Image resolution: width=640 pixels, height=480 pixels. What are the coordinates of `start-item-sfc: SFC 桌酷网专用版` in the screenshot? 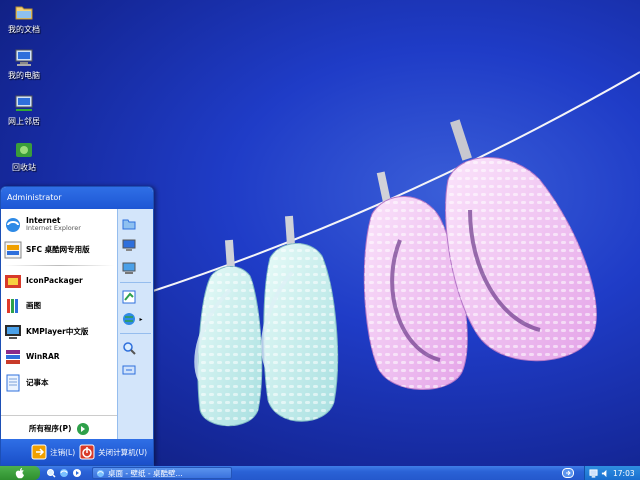 It's located at (59, 251).